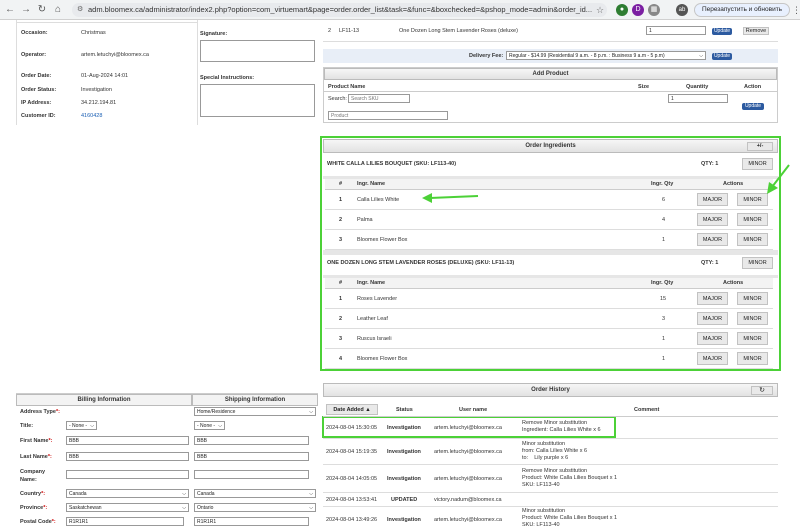 The width and height of the screenshot is (800, 528). I want to click on address-type-label: Address Type*:, so click(40, 412).